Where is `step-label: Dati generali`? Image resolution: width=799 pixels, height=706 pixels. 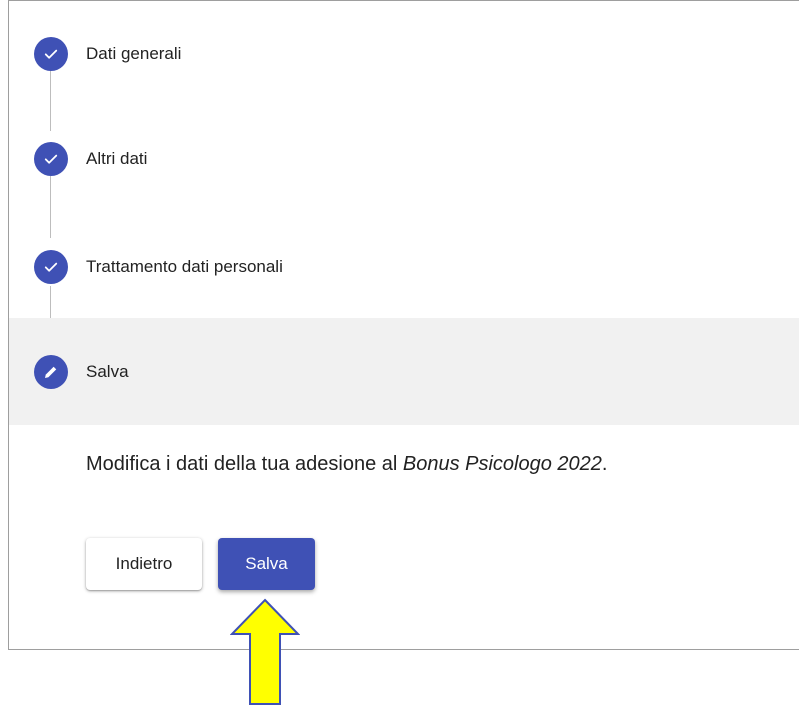 step-label: Dati generali is located at coordinates (134, 53).